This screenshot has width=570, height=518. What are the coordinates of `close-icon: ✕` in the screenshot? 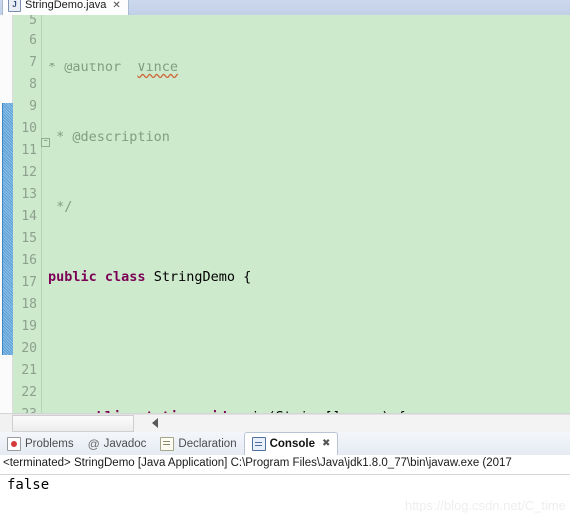 It's located at (116, 5).